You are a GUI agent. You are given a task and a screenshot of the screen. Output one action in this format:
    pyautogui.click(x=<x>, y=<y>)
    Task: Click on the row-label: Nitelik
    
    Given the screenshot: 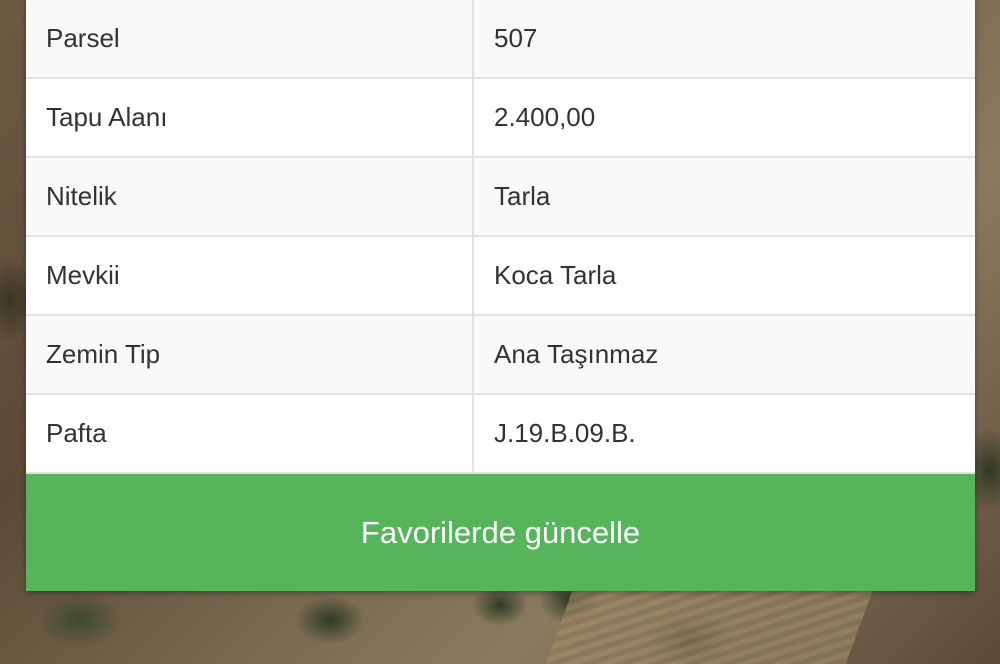 What is the action you would take?
    pyautogui.click(x=250, y=197)
    